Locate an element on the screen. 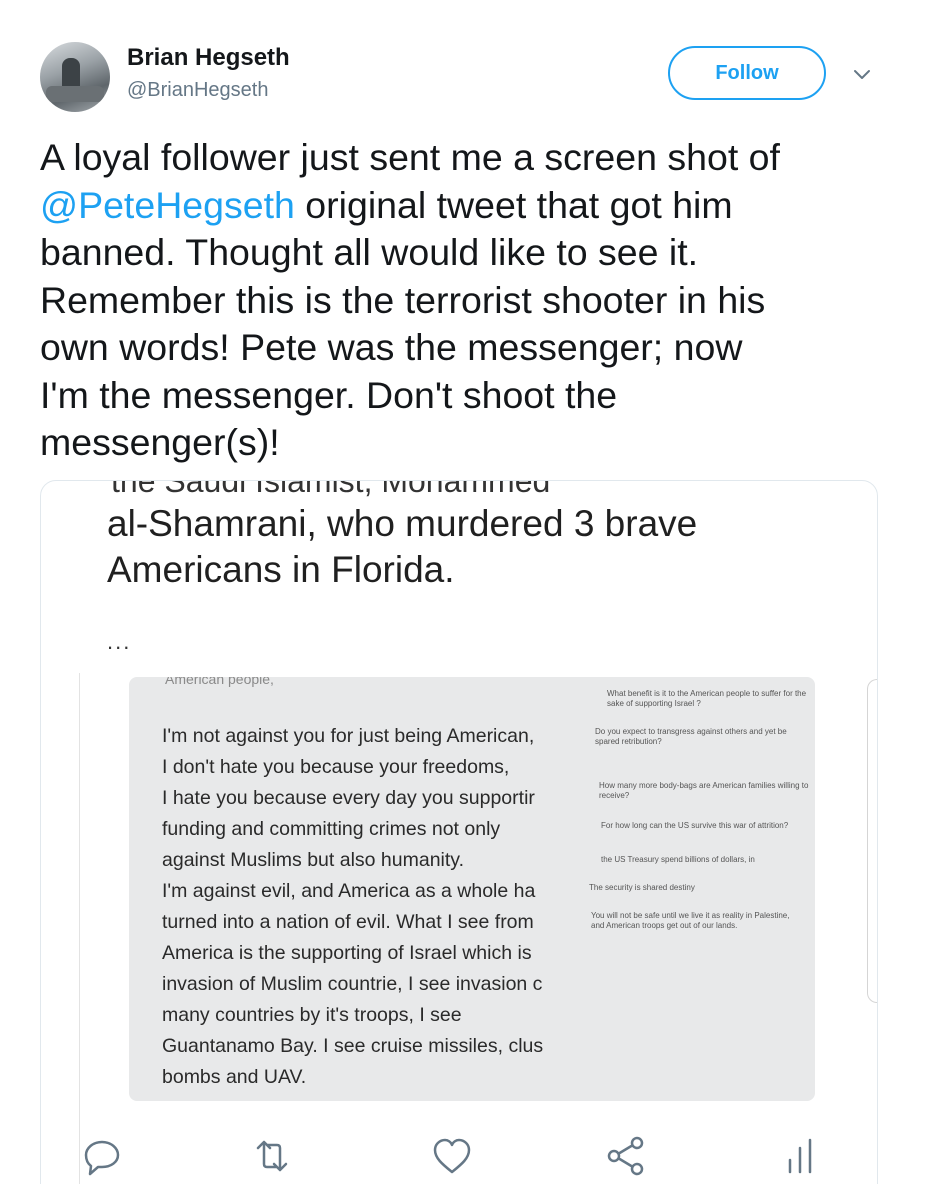 The image size is (932, 1184). quote-top-line: American people, is located at coordinates (219, 682).